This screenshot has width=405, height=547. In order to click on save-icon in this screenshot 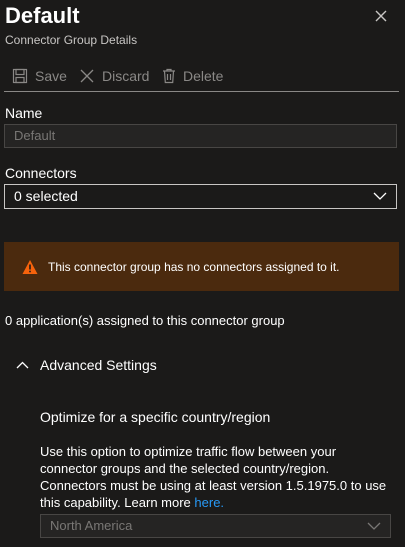, I will do `click(20, 76)`.